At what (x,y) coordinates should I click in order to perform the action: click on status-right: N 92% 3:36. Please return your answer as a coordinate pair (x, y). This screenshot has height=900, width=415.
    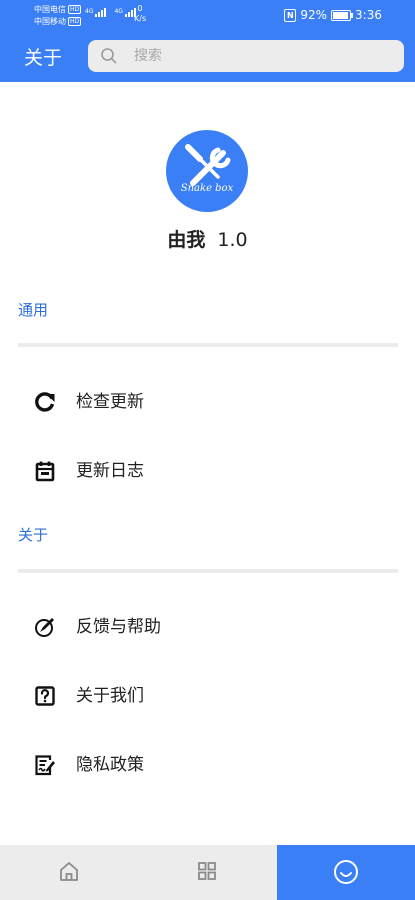
    Looking at the image, I should click on (333, 15).